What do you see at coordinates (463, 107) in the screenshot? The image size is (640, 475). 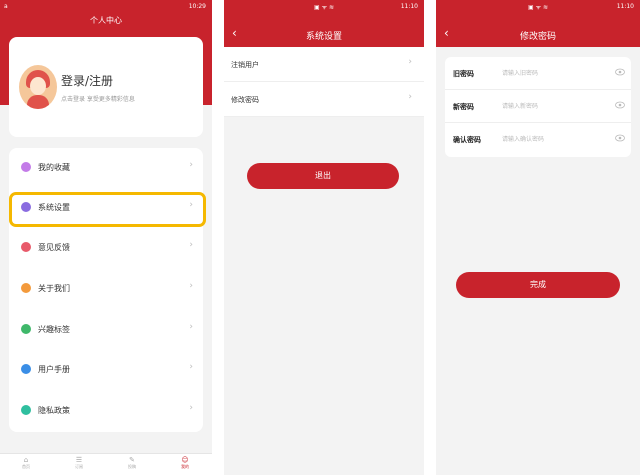 I see `new-password-label: 新密码` at bounding box center [463, 107].